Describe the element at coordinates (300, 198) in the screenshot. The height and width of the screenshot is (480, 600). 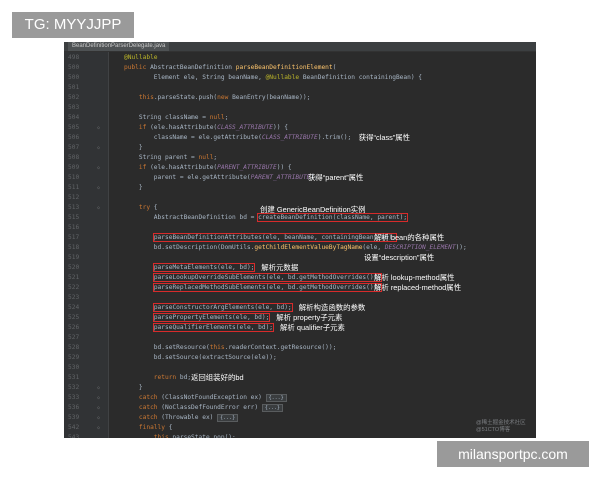
I see `code-line: 512` at that location.